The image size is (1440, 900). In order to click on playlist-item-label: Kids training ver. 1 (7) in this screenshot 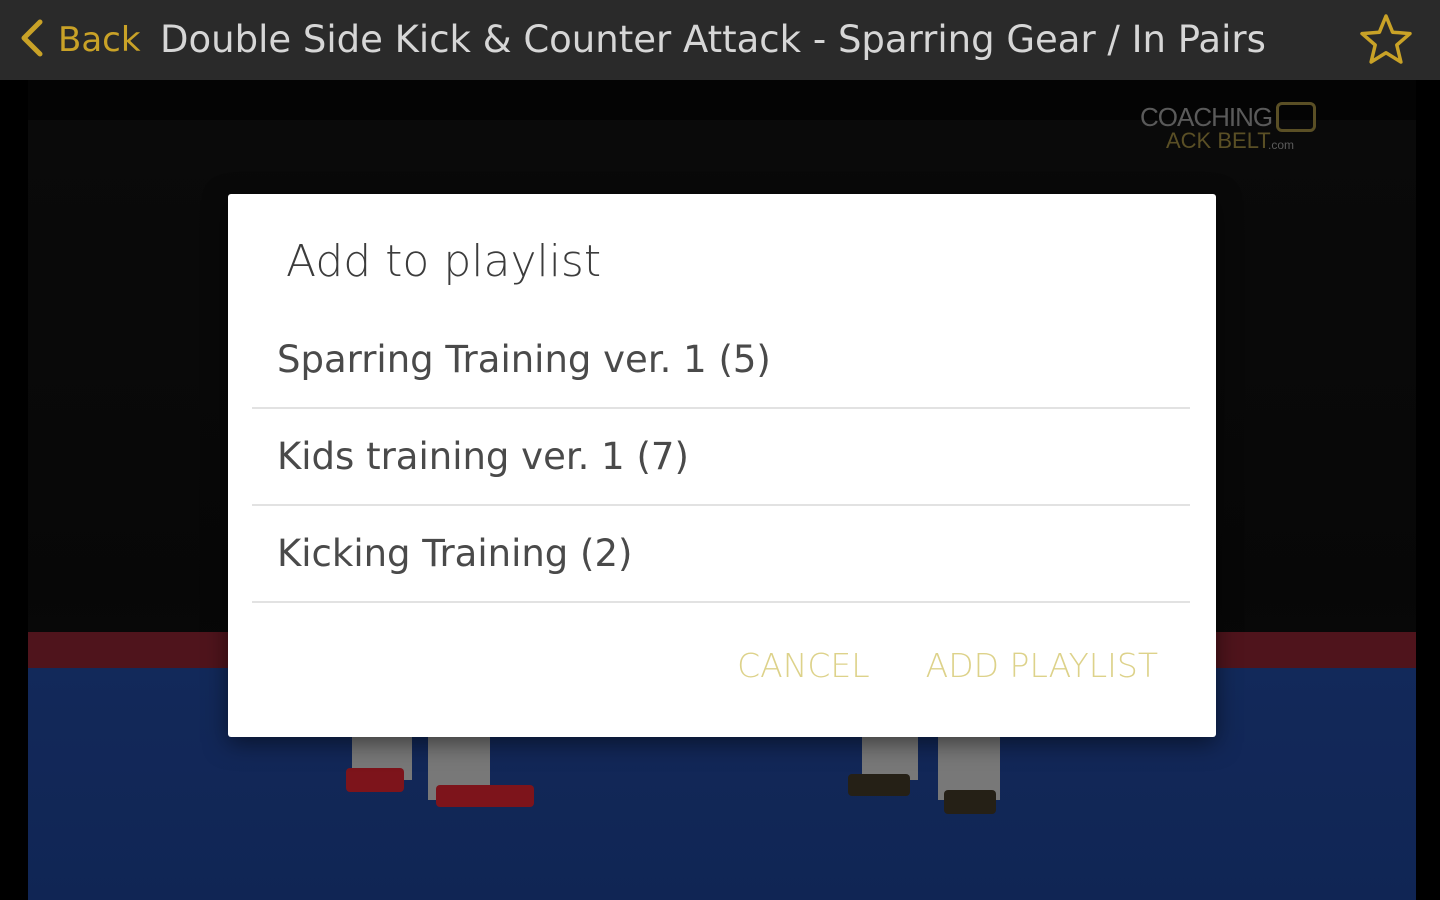, I will do `click(483, 456)`.